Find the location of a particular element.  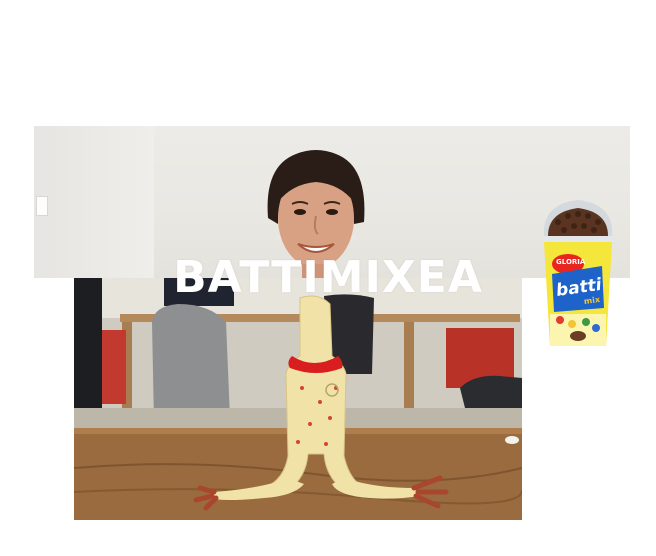

overlay-title: BATTIMIXEA is located at coordinates (328, 277).